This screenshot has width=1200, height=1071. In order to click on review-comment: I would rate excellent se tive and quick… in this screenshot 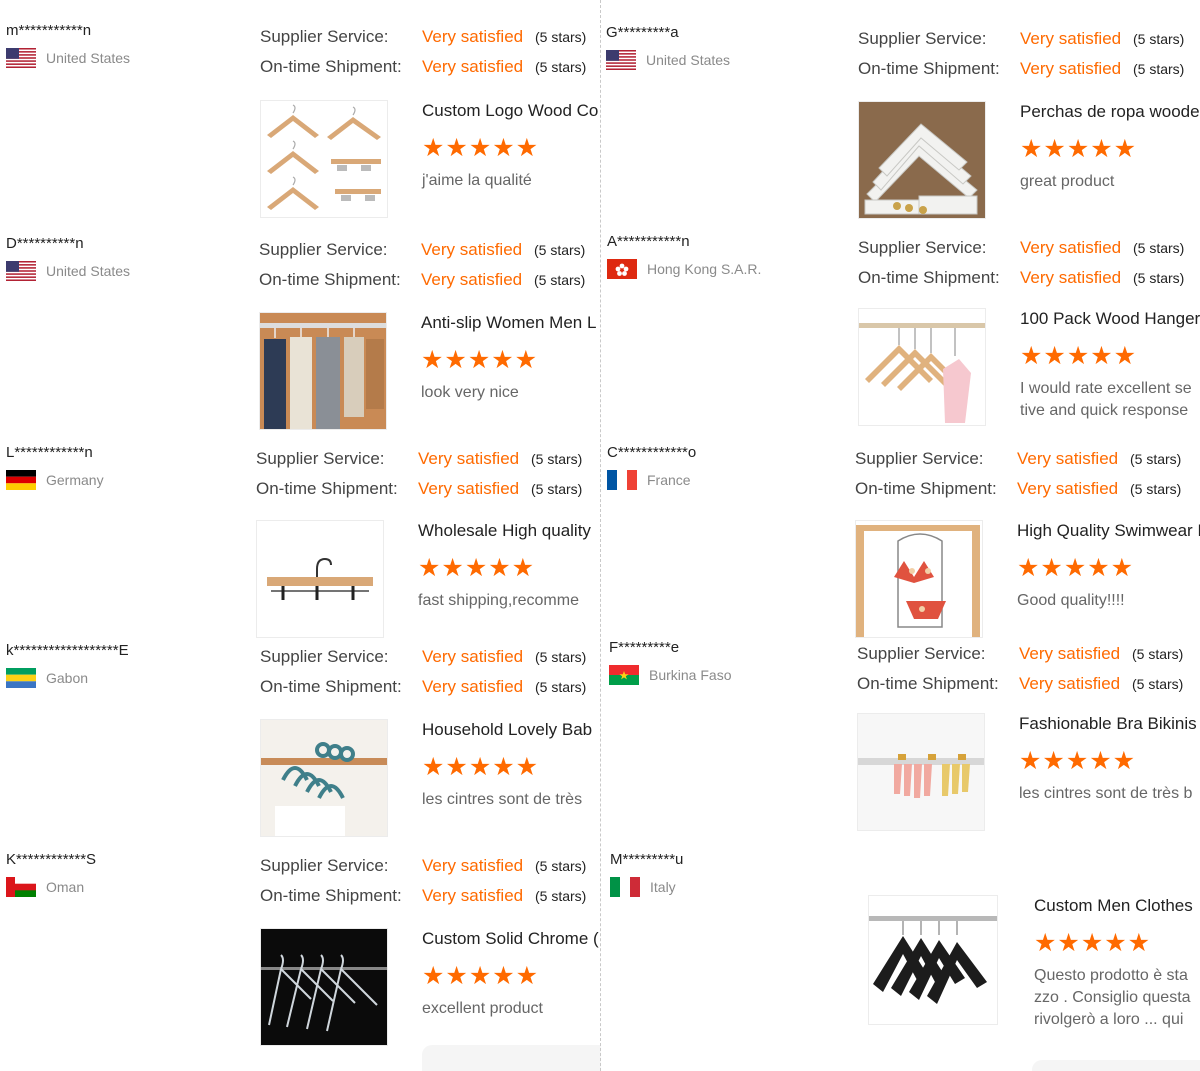, I will do `click(1106, 399)`.